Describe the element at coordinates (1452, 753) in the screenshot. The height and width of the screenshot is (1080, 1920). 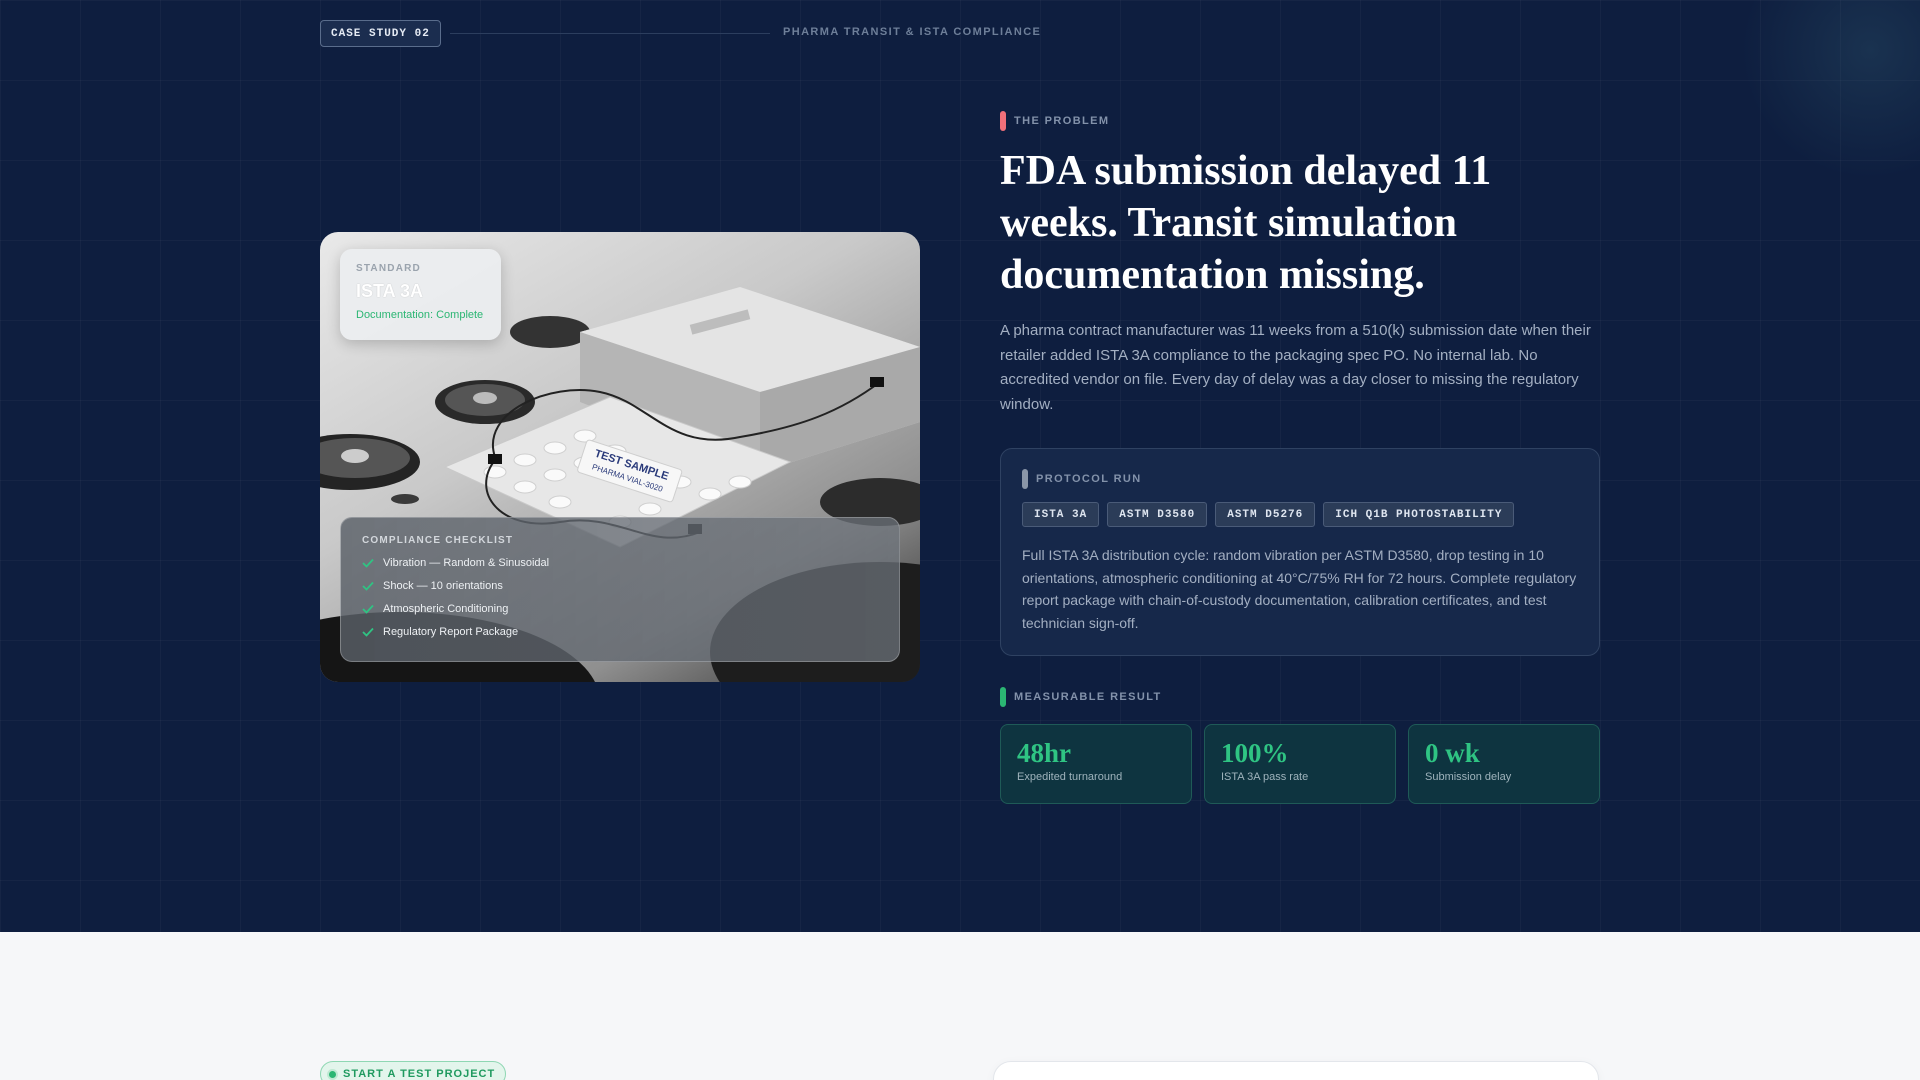
I see `metric-value: 0 wk` at that location.